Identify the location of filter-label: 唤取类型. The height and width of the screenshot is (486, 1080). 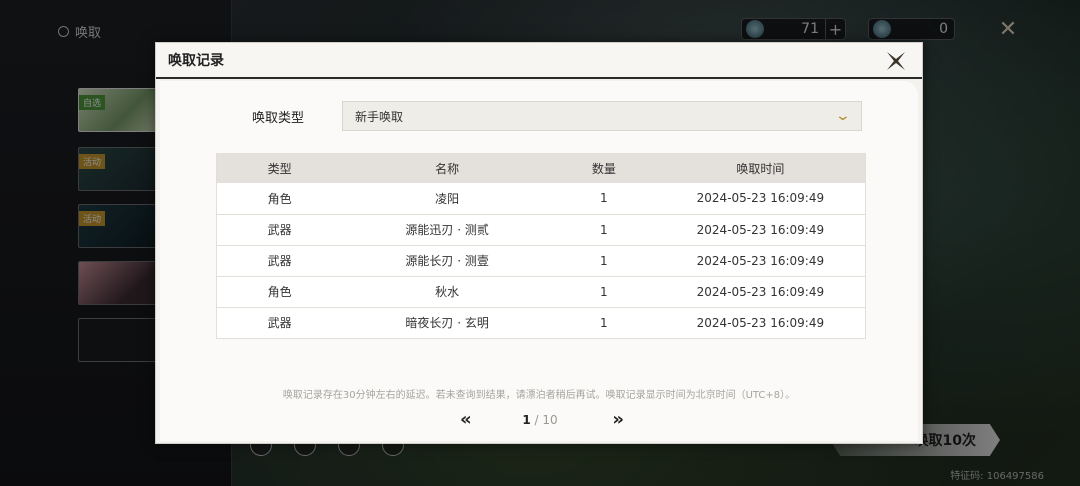
(278, 118).